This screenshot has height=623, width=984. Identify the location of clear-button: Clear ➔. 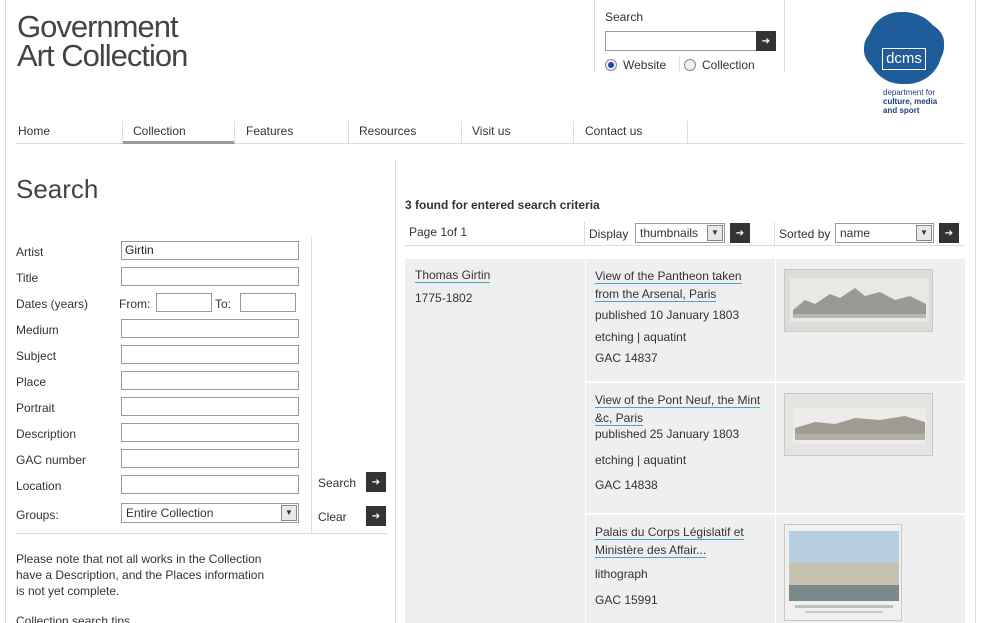
(352, 516).